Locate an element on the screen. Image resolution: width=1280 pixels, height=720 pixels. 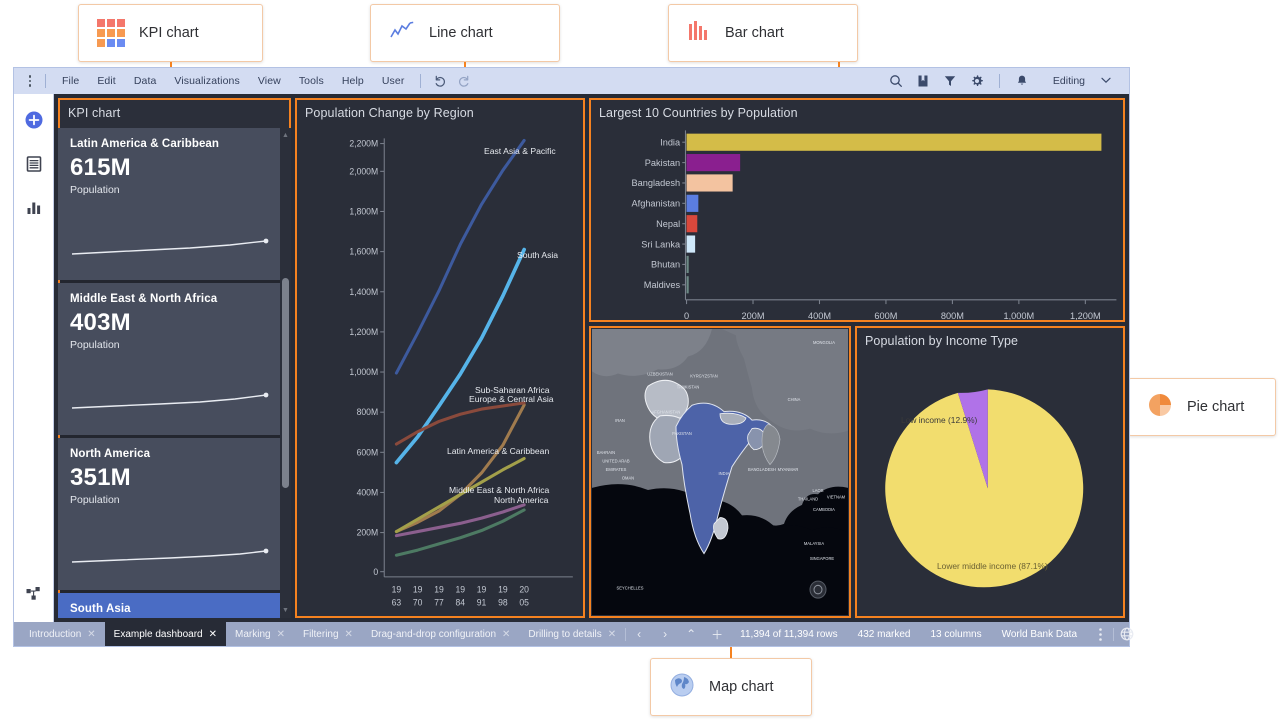
svg-text: 800M is located at coordinates (952, 316).